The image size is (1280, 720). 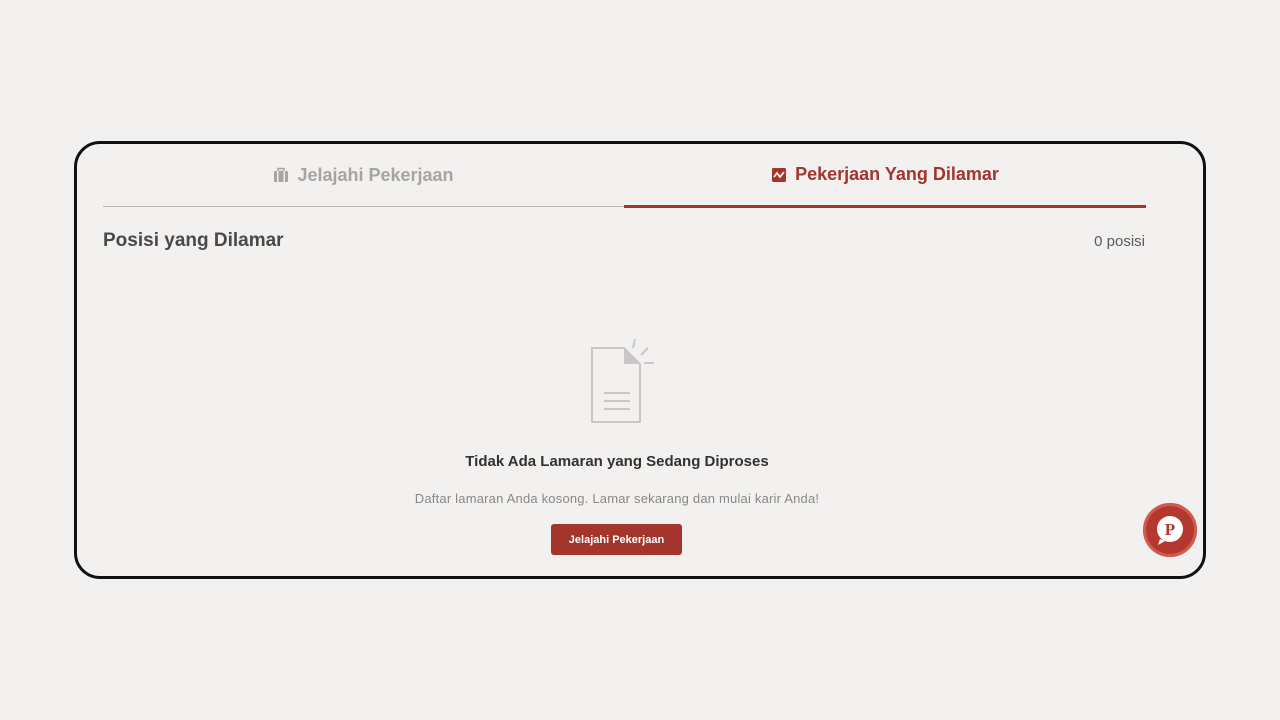 I want to click on browse-jobs-button: Jelajahi Pekerjaan, so click(x=616, y=539).